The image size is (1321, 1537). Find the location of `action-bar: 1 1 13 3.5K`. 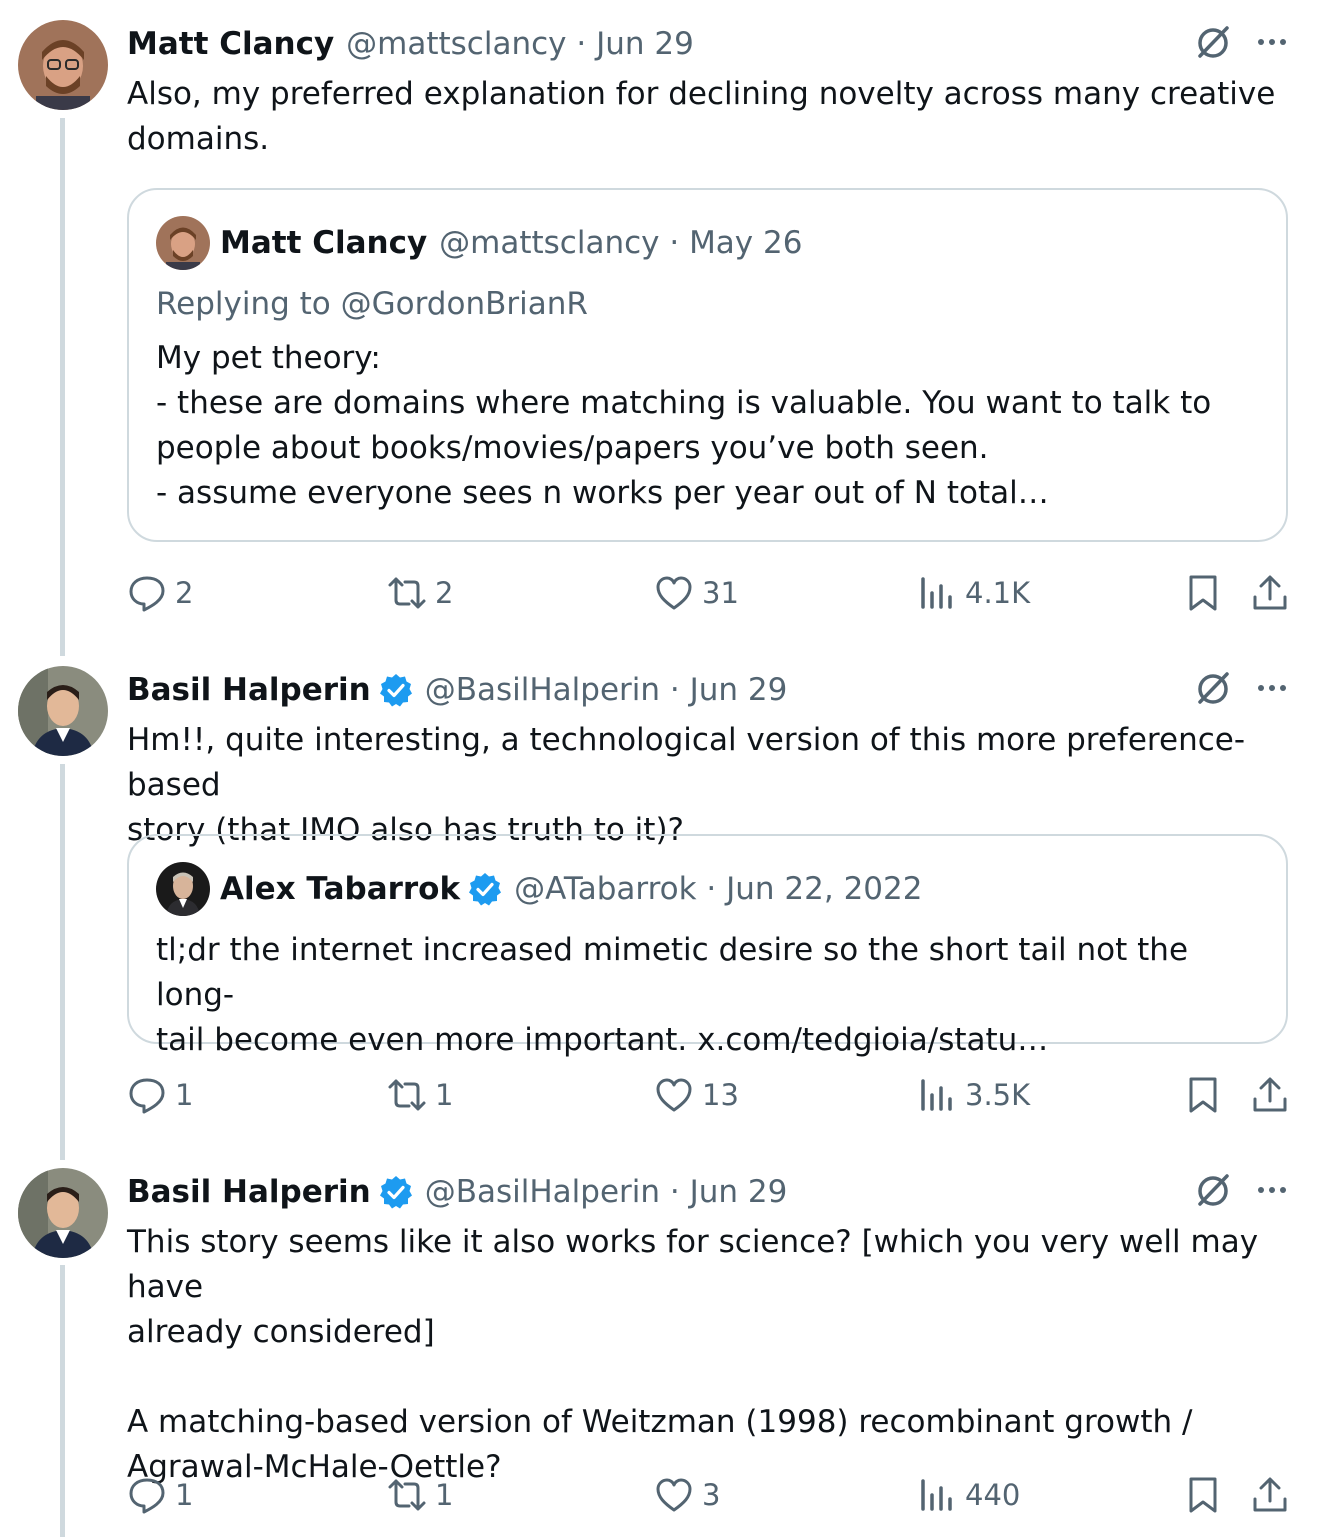

action-bar: 1 1 13 3.5K is located at coordinates (709, 1095).